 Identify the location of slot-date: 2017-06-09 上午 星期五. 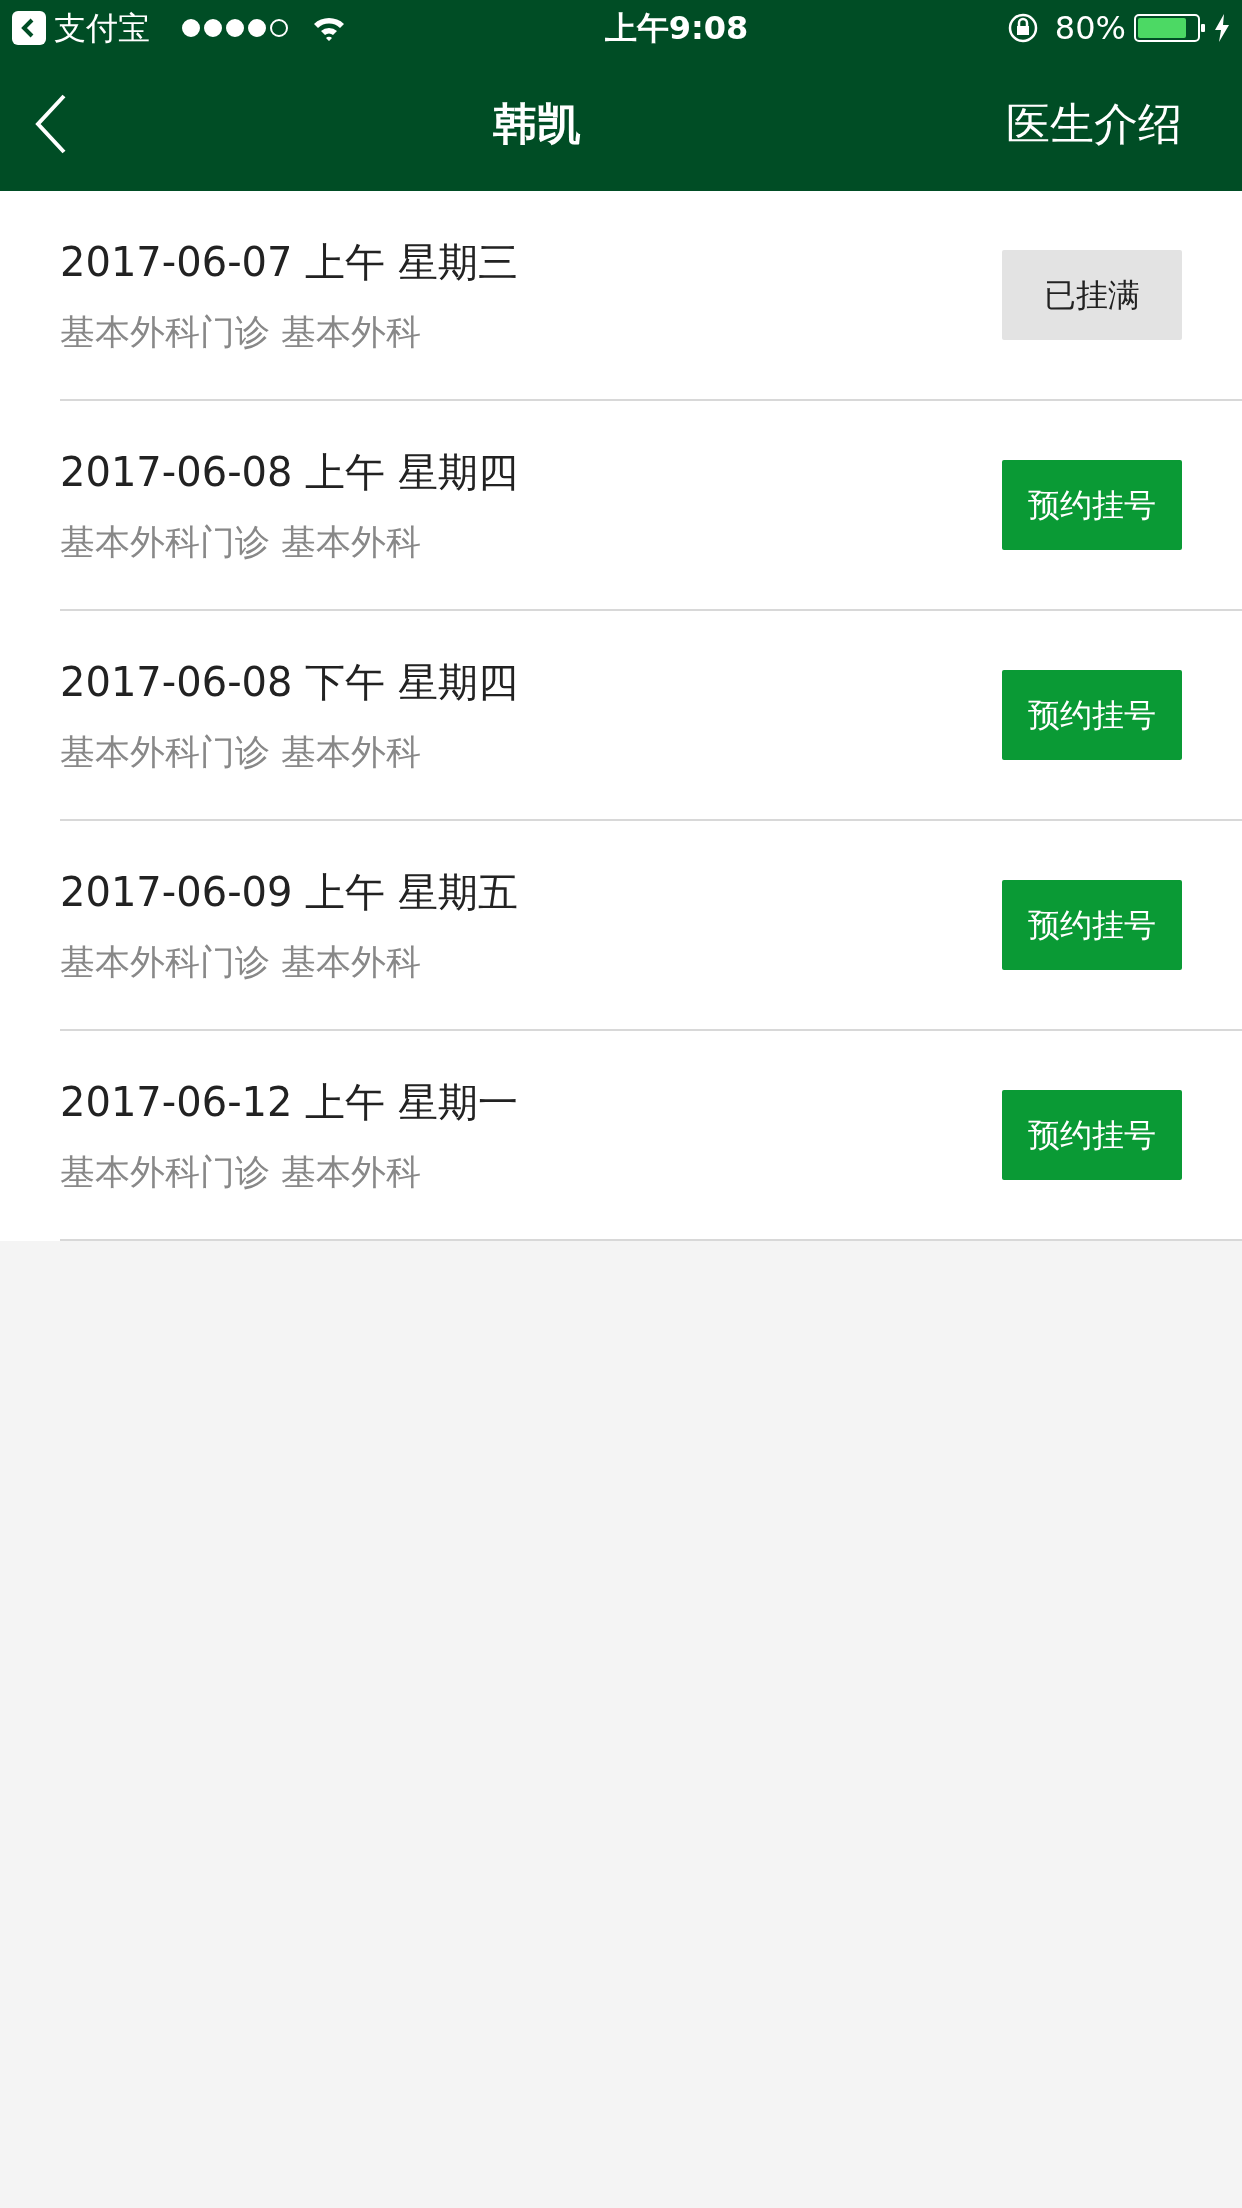
(289, 892).